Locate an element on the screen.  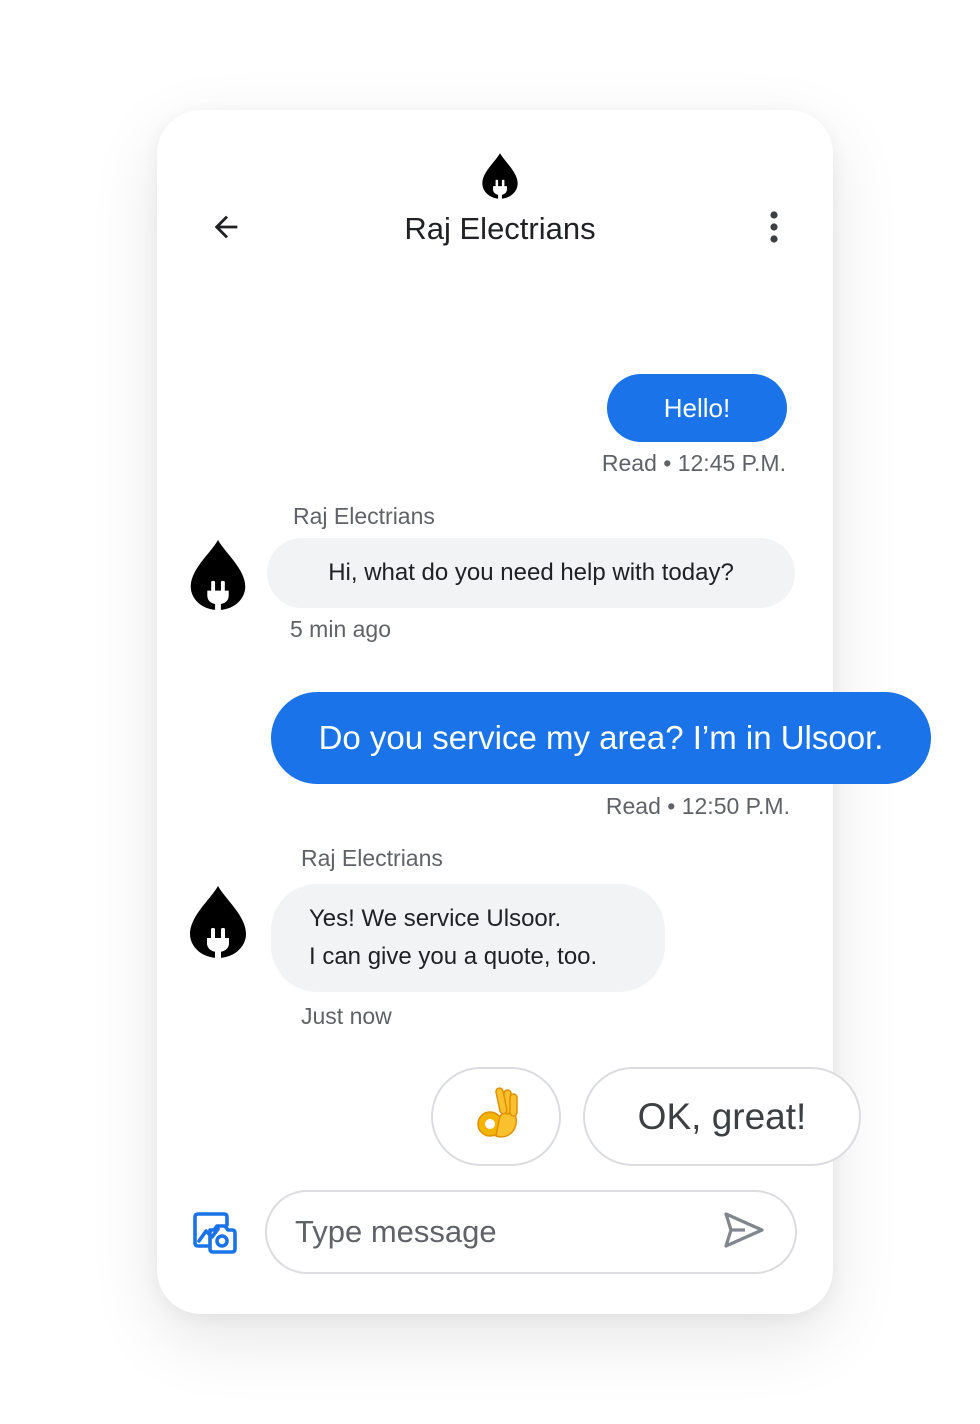
message-line: I can give you a quote, too. is located at coordinates (453, 956).